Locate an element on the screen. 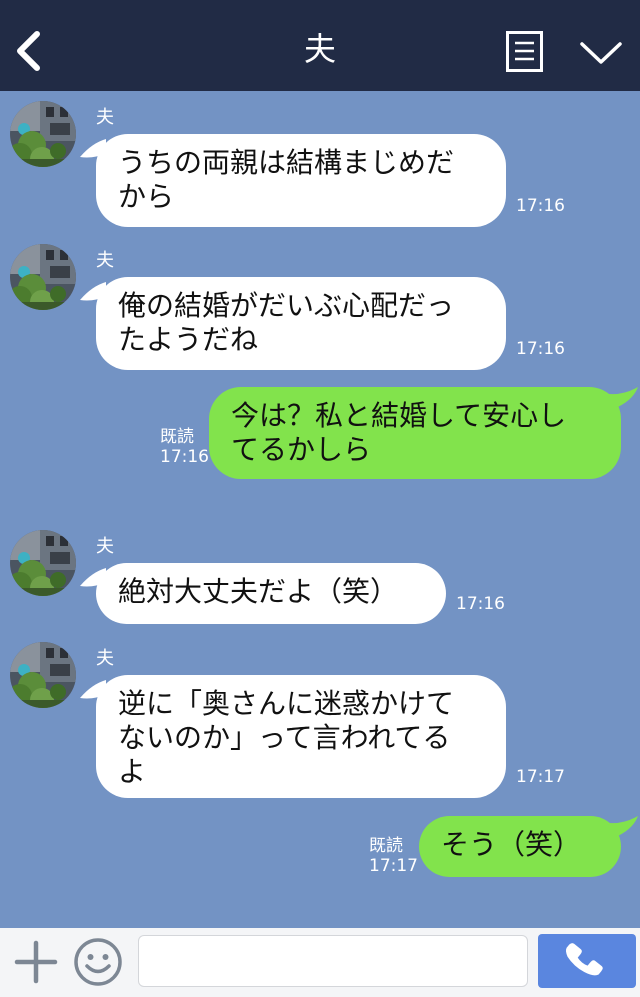  plus-icon is located at coordinates (36, 962).